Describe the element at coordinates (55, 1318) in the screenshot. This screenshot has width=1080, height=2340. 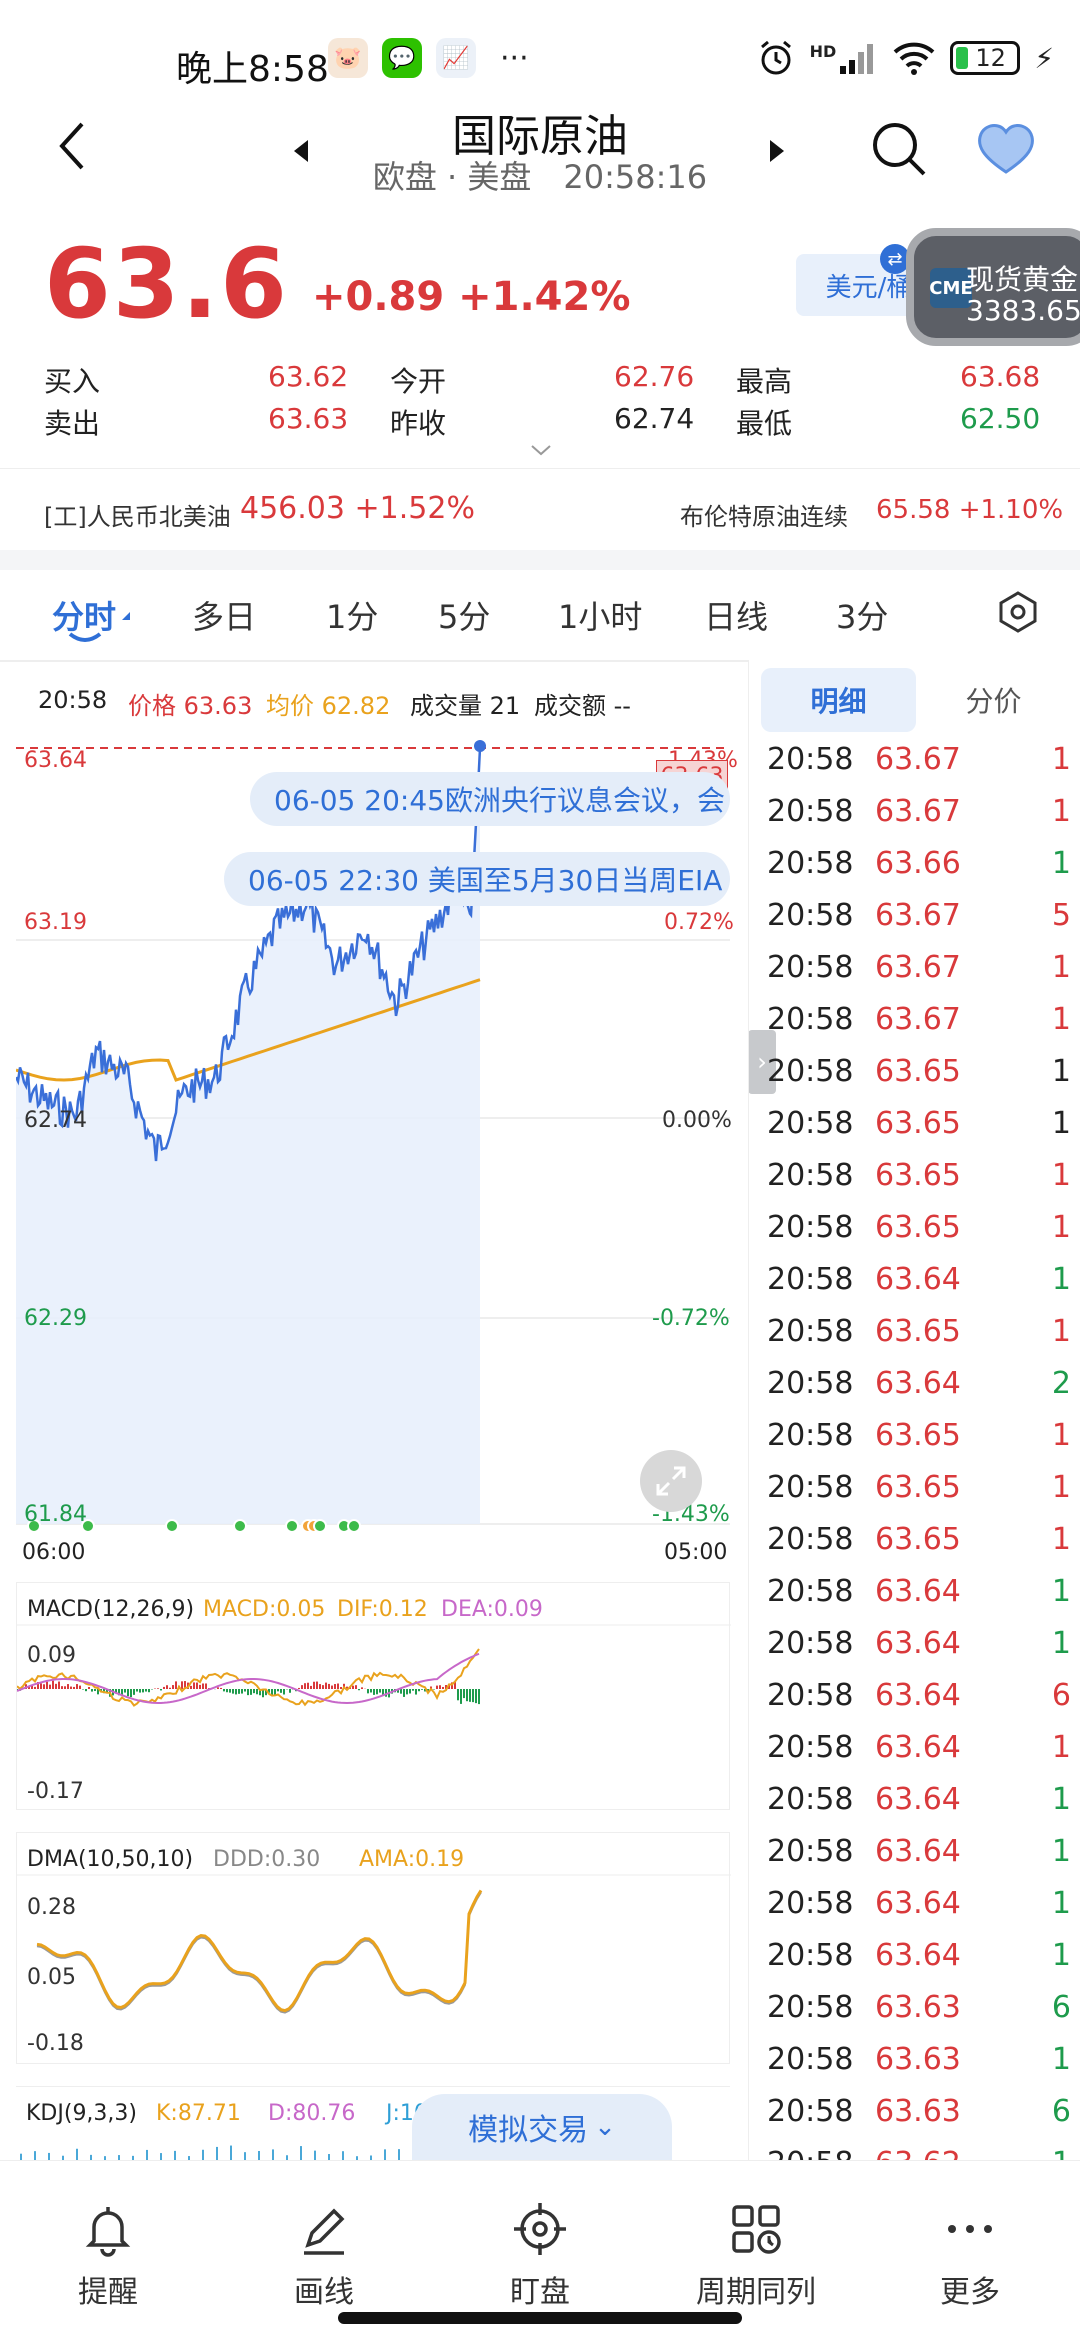
I see `y-label-4: 62.29` at that location.